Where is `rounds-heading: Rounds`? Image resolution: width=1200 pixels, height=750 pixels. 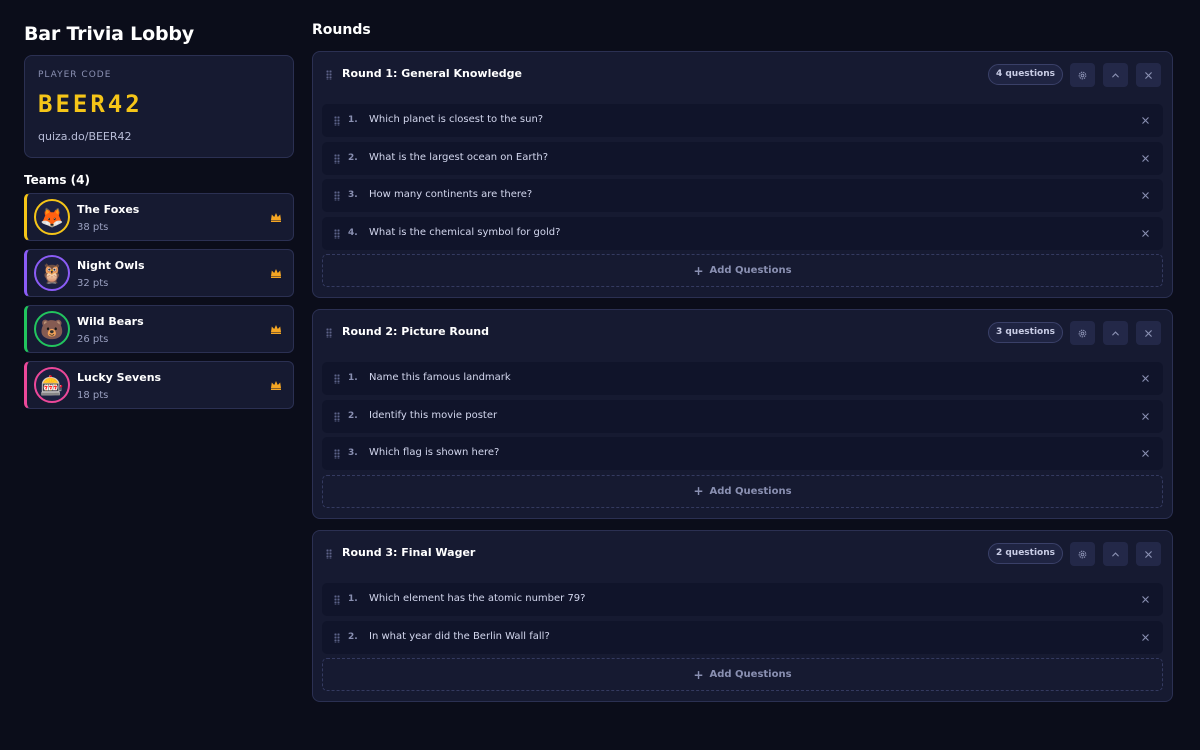 rounds-heading: Rounds is located at coordinates (341, 30).